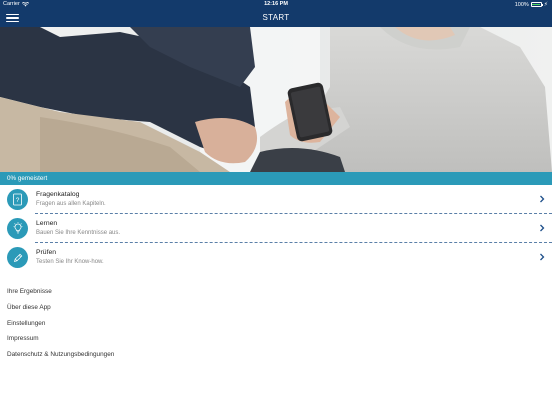 Image resolution: width=552 pixels, height=414 pixels. What do you see at coordinates (17, 257) in the screenshot?
I see `pencil-icon` at bounding box center [17, 257].